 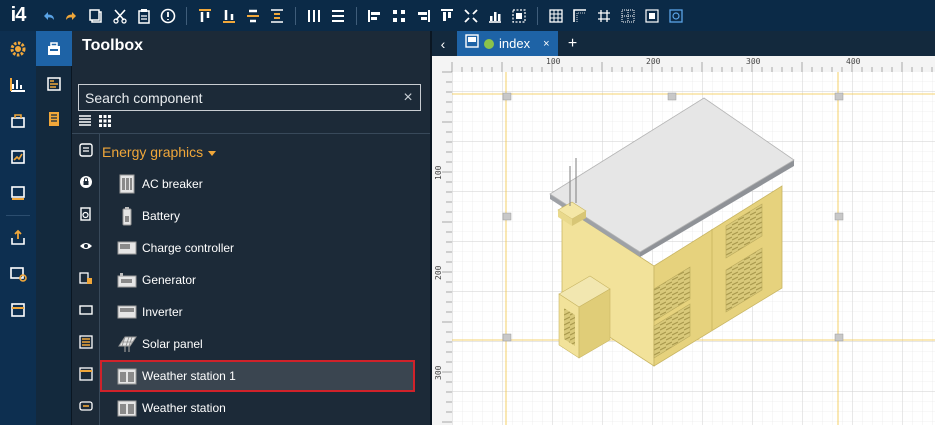 I want to click on grid-icon, so click(x=556, y=16).